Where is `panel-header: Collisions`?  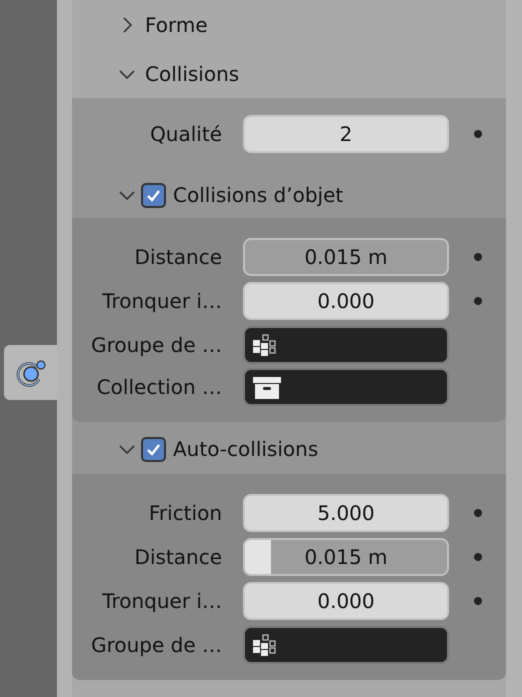 panel-header: Collisions is located at coordinates (289, 73).